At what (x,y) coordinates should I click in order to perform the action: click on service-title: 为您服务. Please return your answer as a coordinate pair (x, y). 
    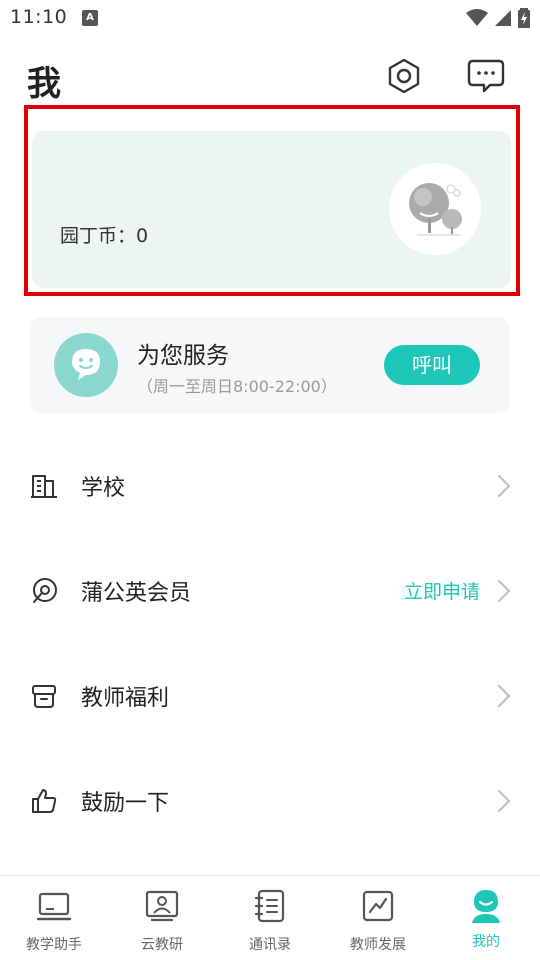
    Looking at the image, I should click on (183, 356).